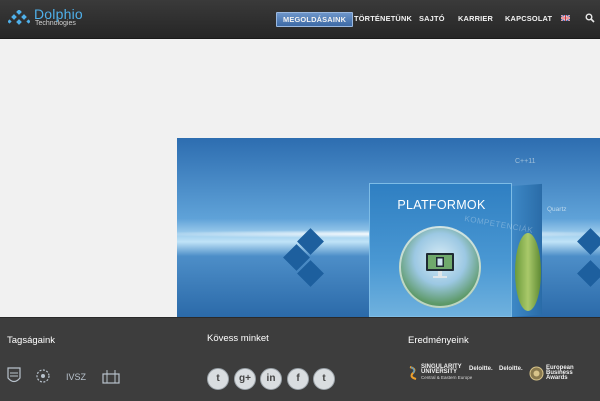  What do you see at coordinates (557, 378) in the screenshot?
I see `award-line: Awards` at bounding box center [557, 378].